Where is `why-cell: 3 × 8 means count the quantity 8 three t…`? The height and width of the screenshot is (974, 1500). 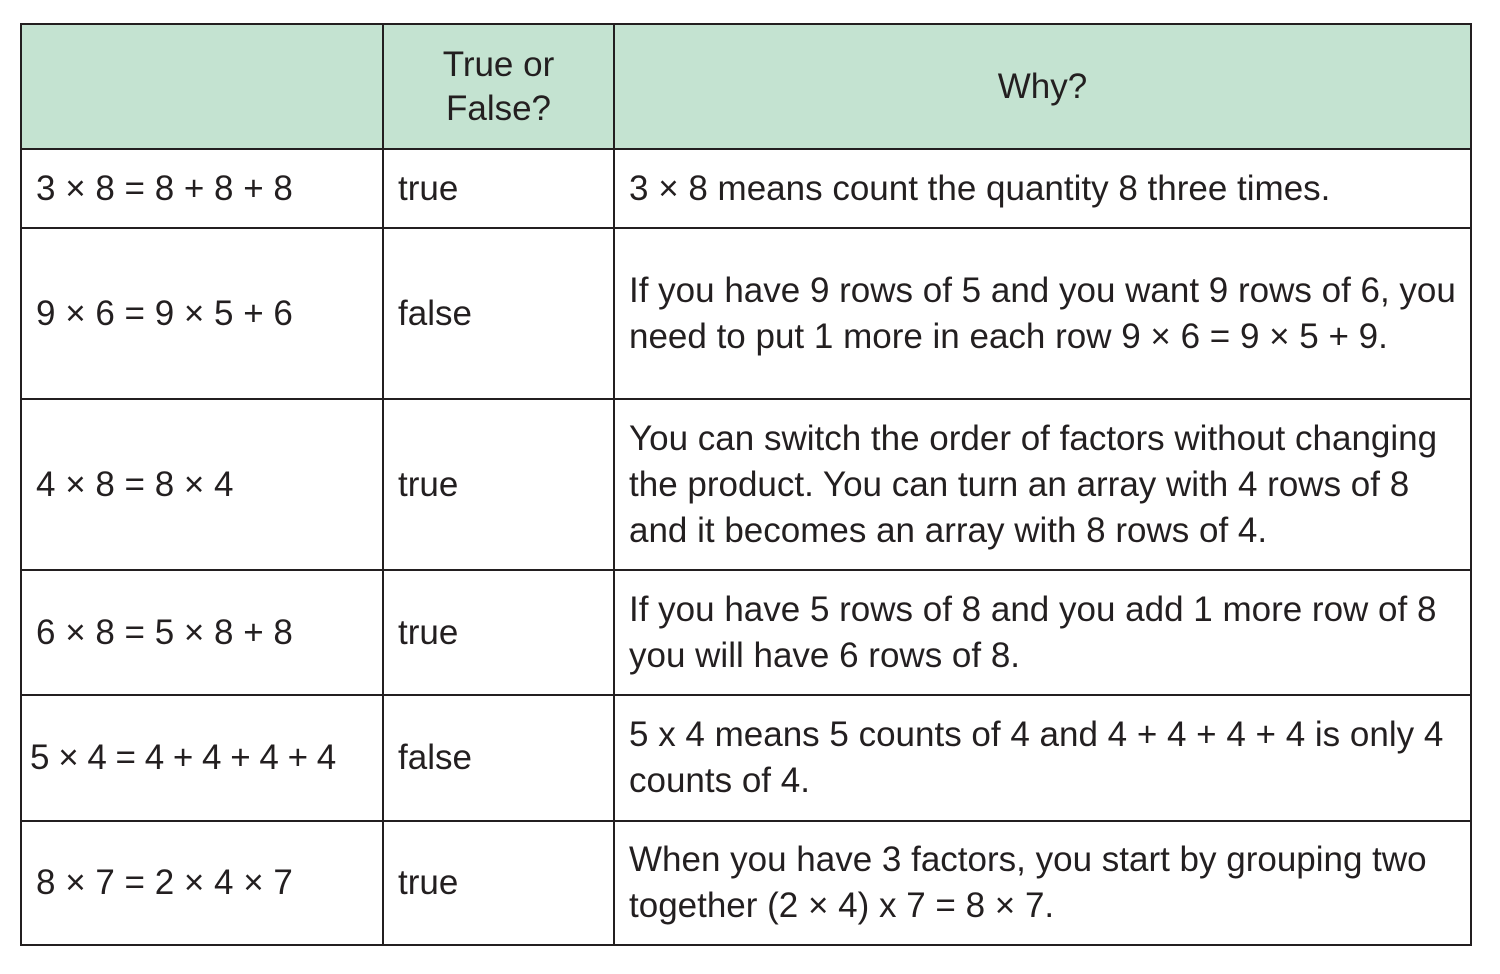 why-cell: 3 × 8 means count the quantity 8 three t… is located at coordinates (1042, 188).